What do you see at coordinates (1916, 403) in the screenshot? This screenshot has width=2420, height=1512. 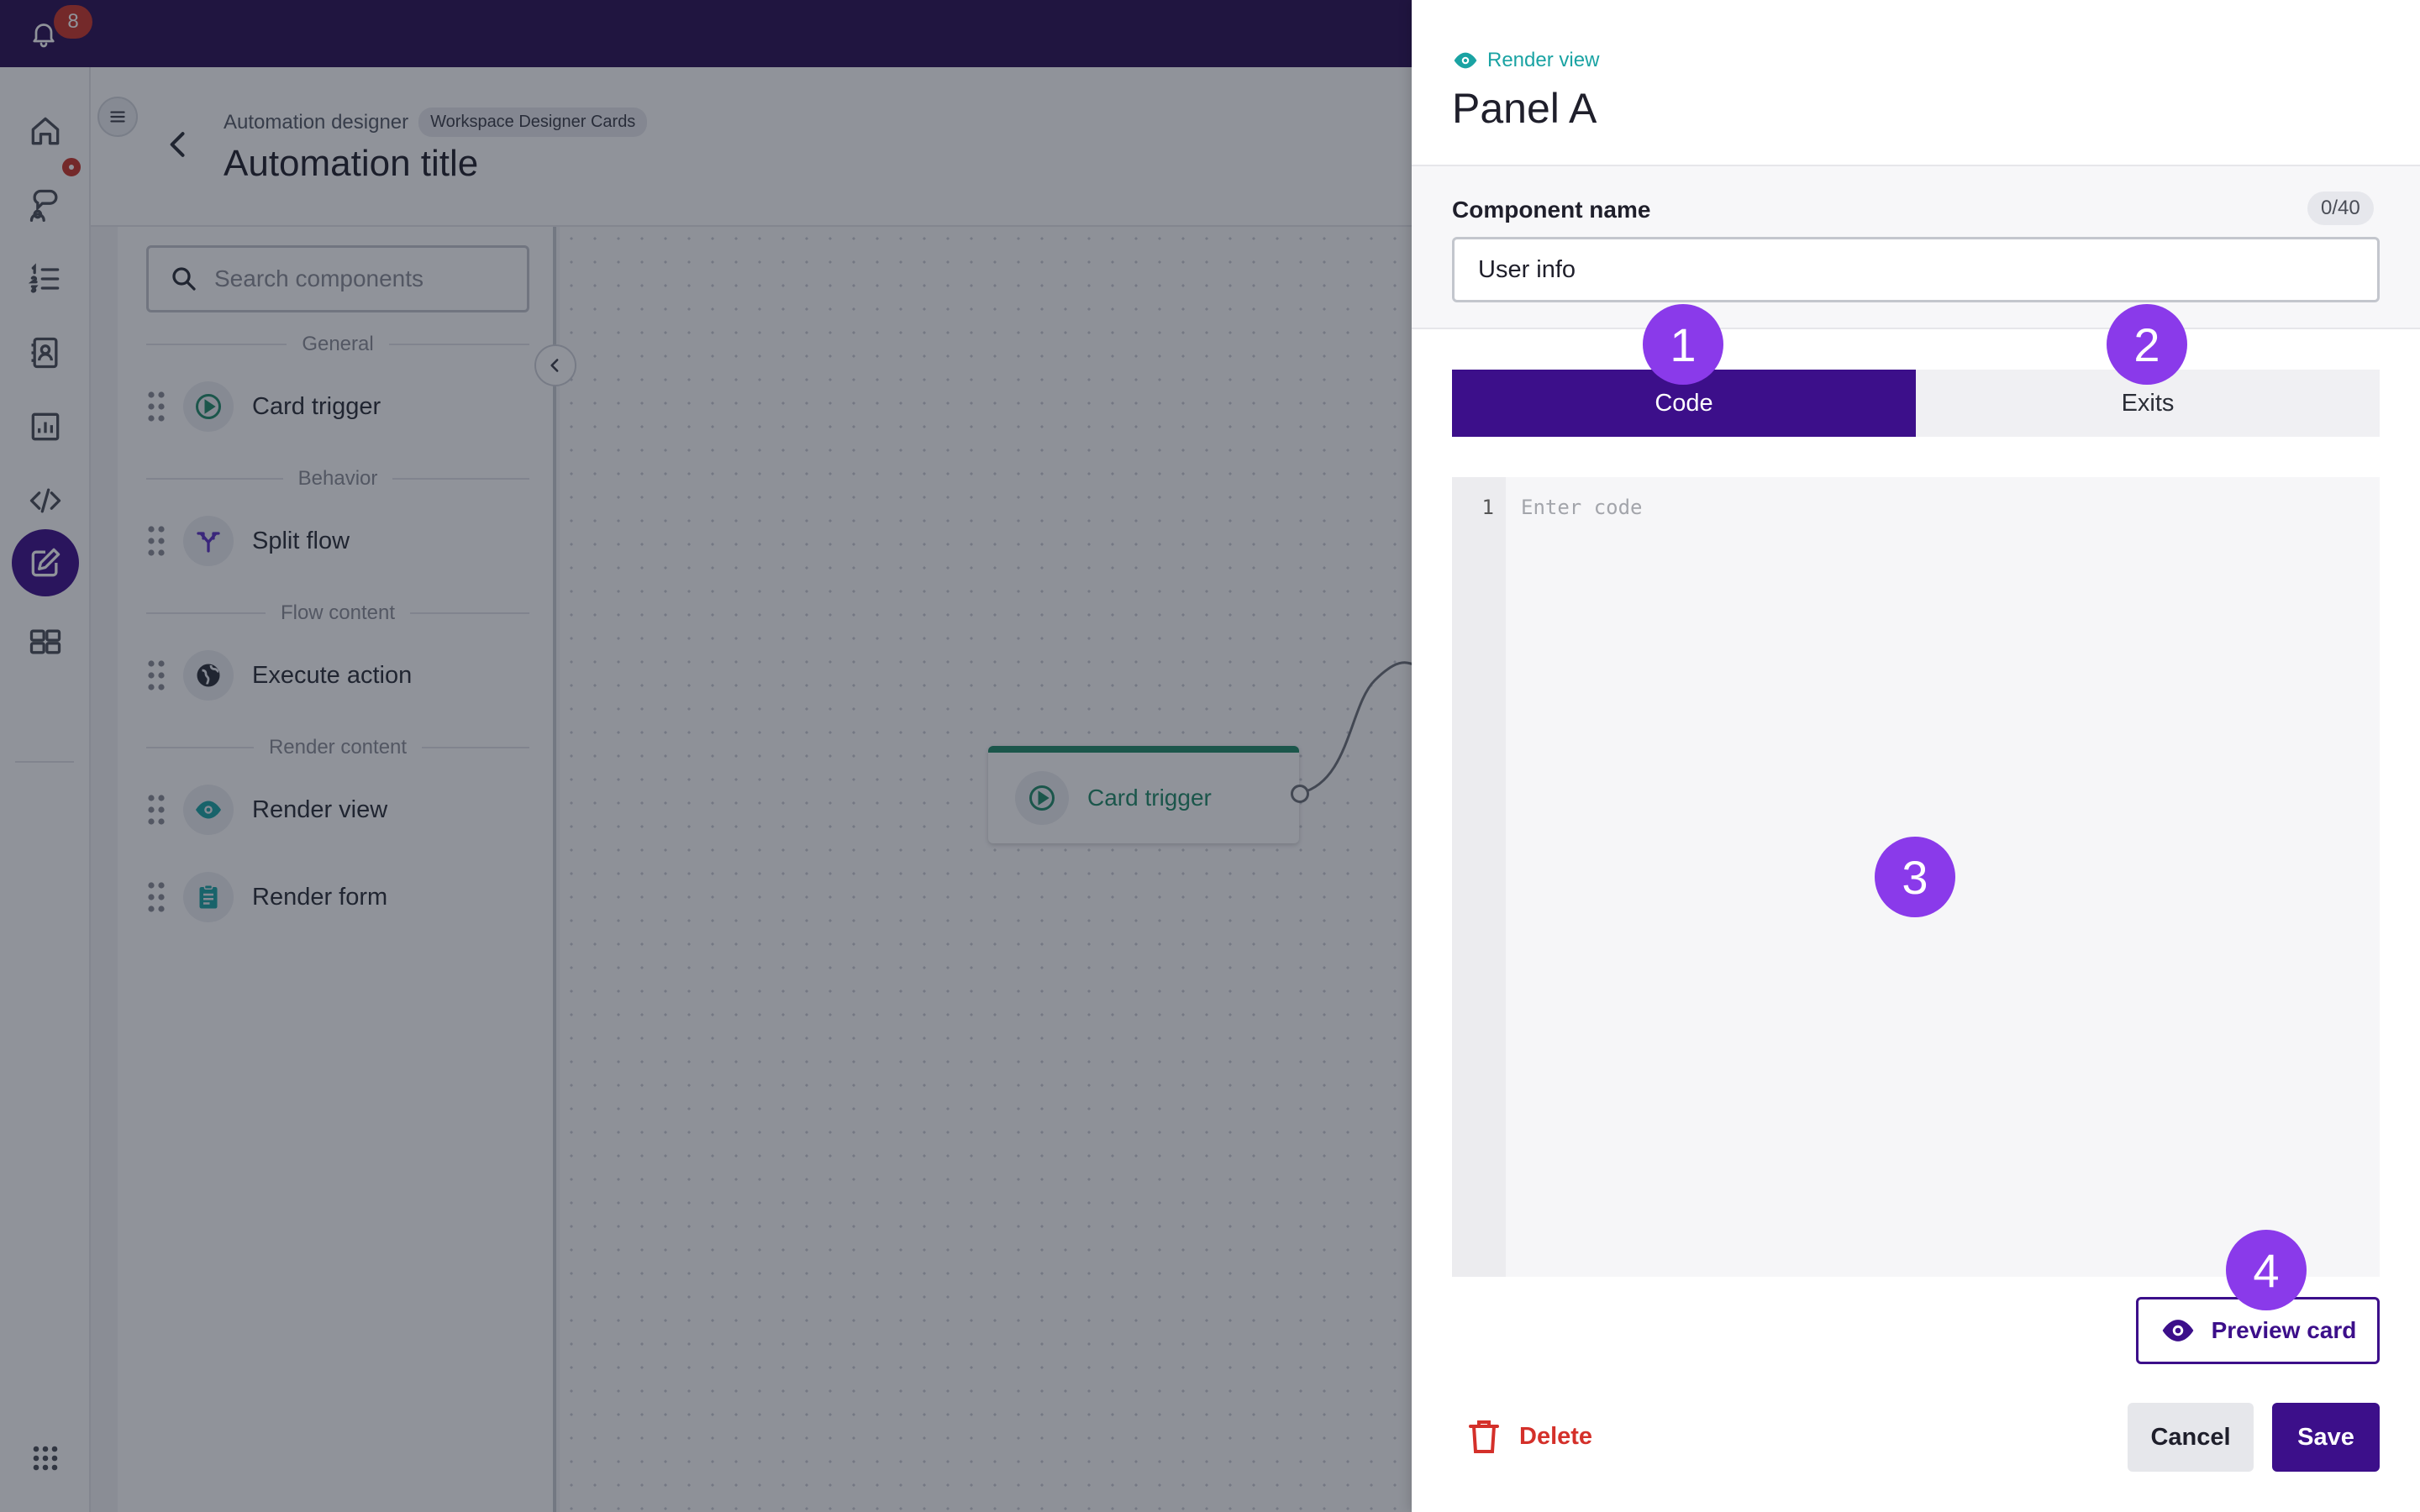 I see `drawer-tabs: Code Exits` at bounding box center [1916, 403].